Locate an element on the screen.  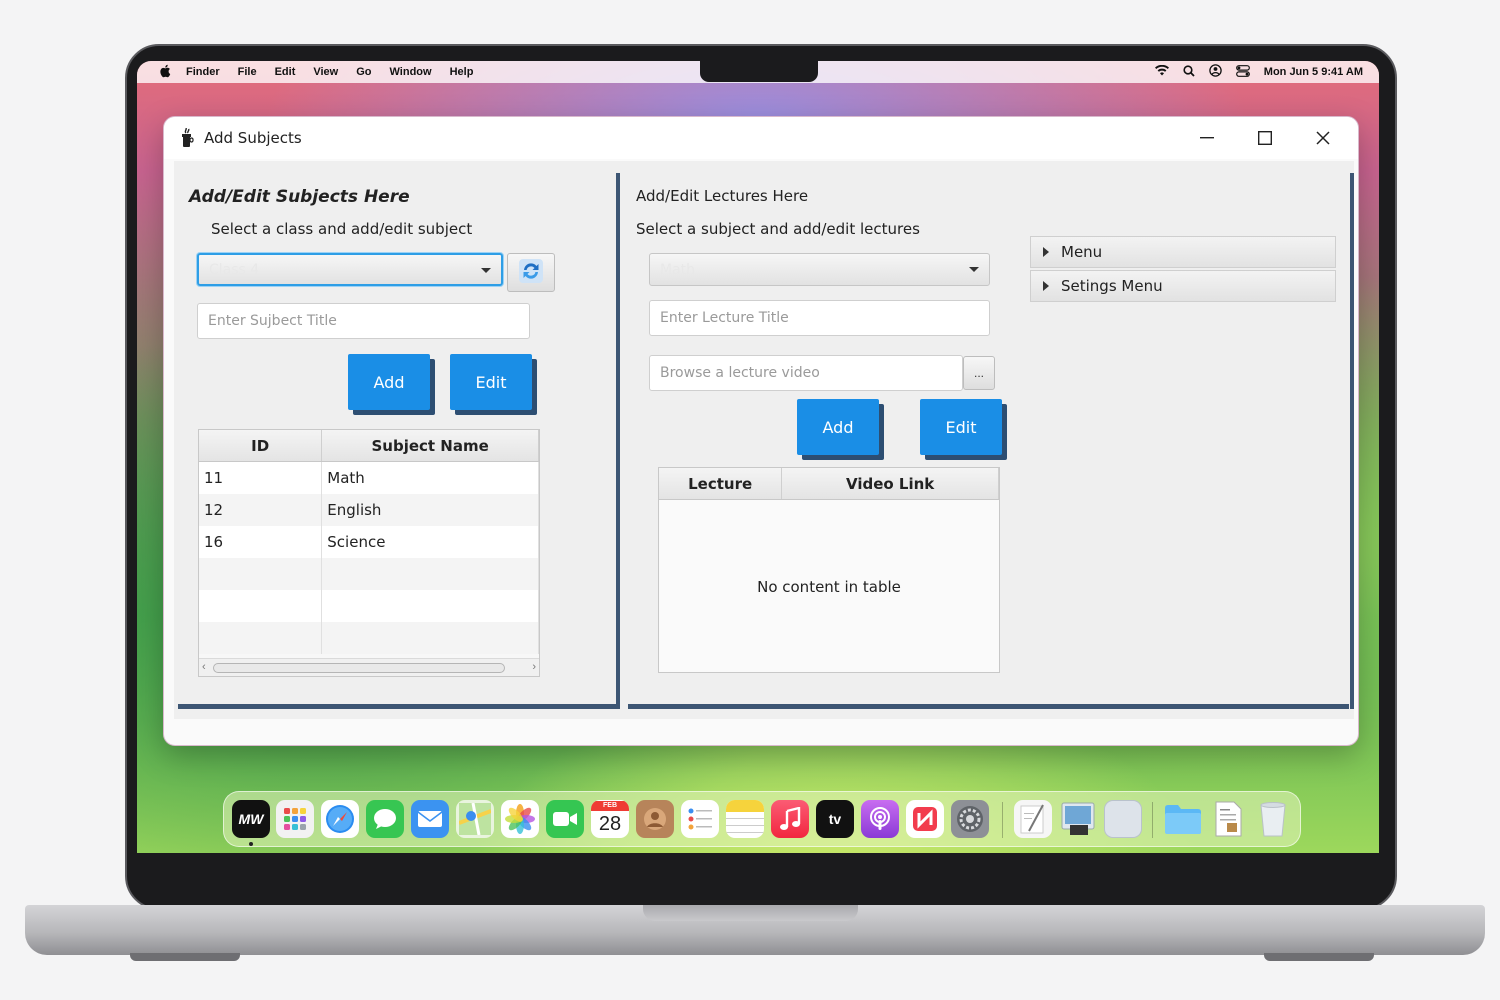
launchpad-icon is located at coordinates (295, 819).